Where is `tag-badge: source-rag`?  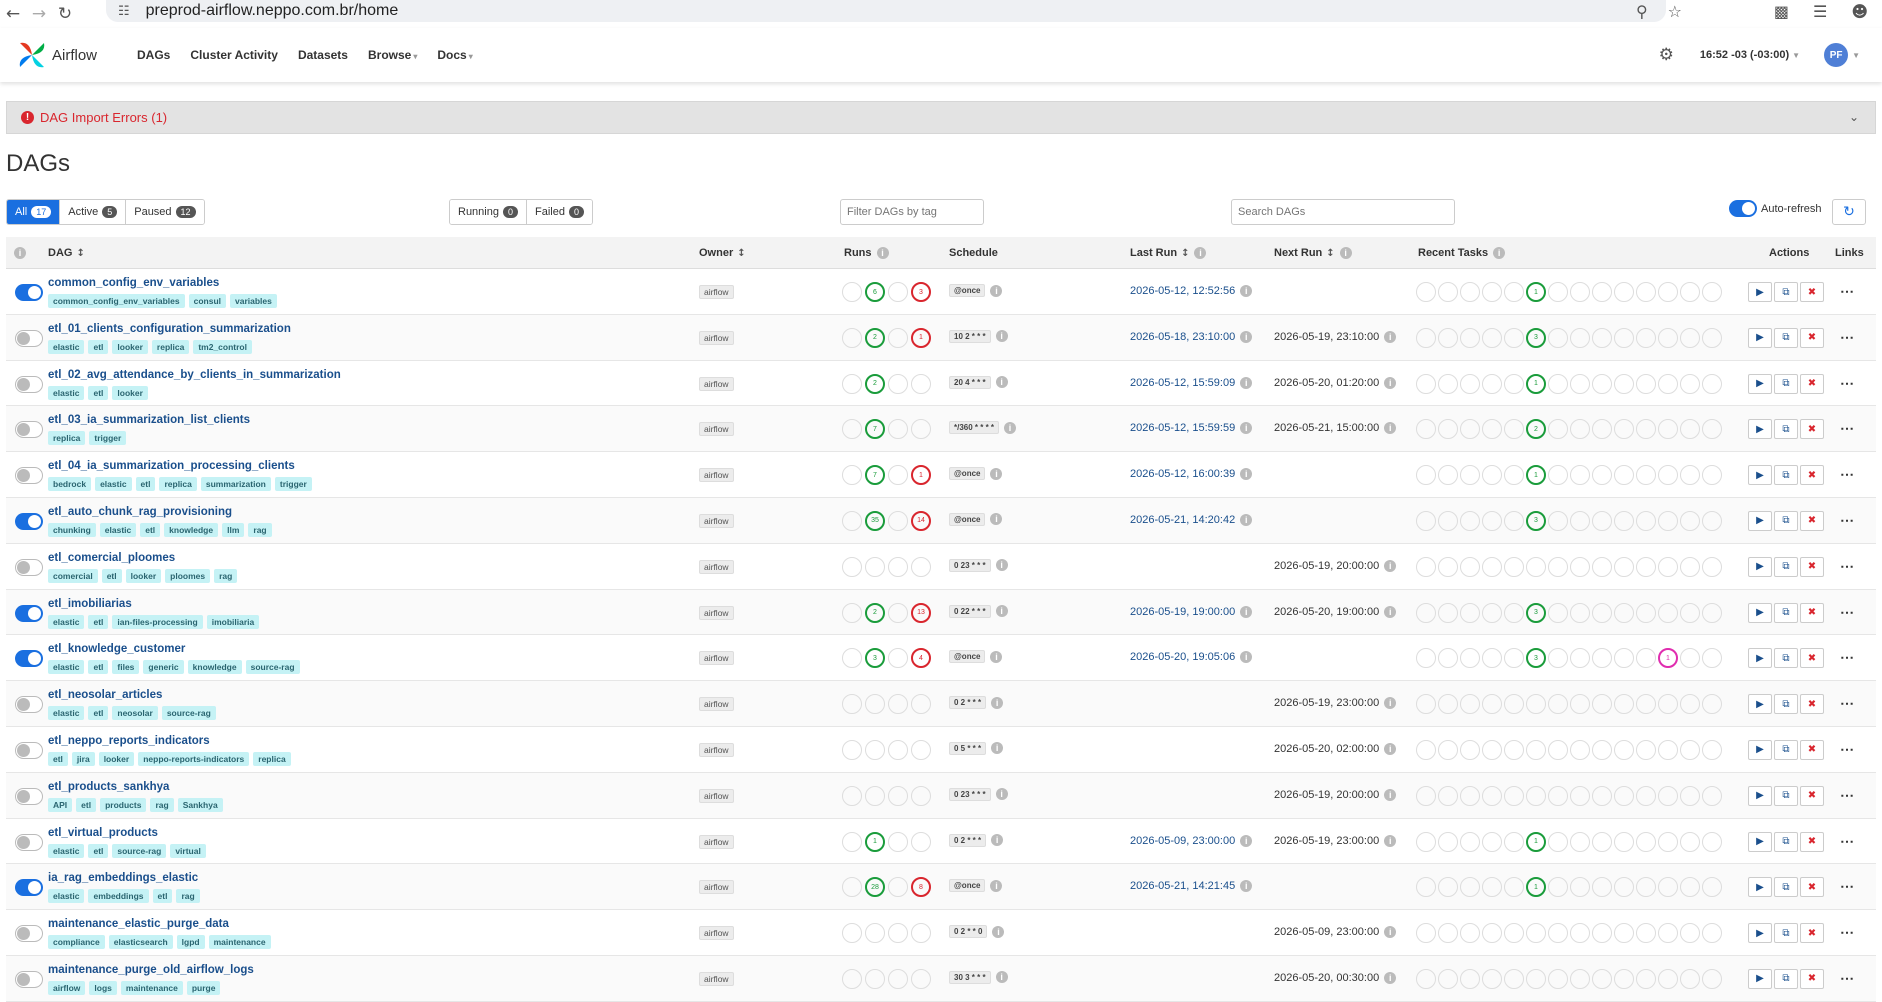 tag-badge: source-rag is located at coordinates (139, 850).